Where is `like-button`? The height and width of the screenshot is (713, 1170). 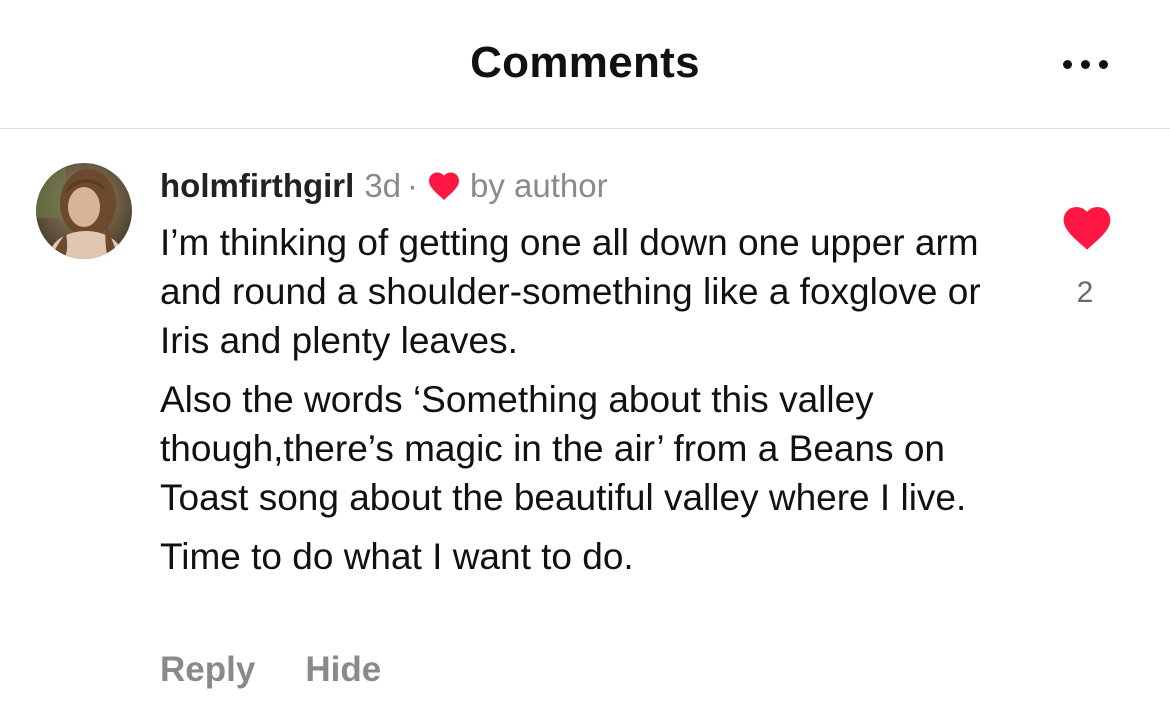
like-button is located at coordinates (1087, 228).